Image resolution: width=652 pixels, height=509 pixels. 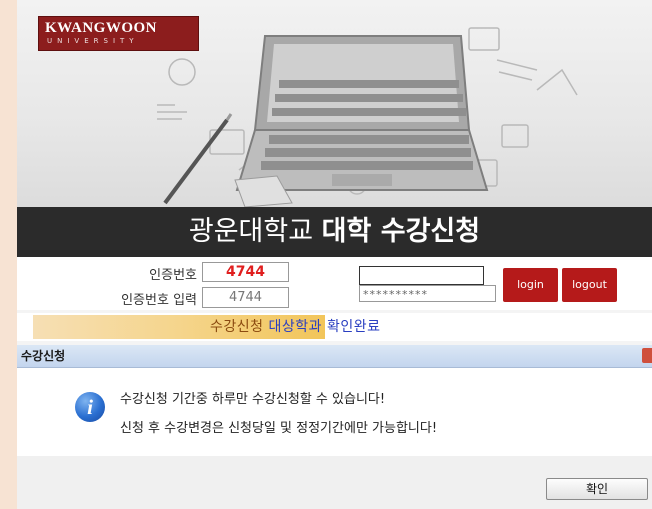 What do you see at coordinates (401, 231) in the screenshot?
I see `title-bold: 대학 수강신청` at bounding box center [401, 231].